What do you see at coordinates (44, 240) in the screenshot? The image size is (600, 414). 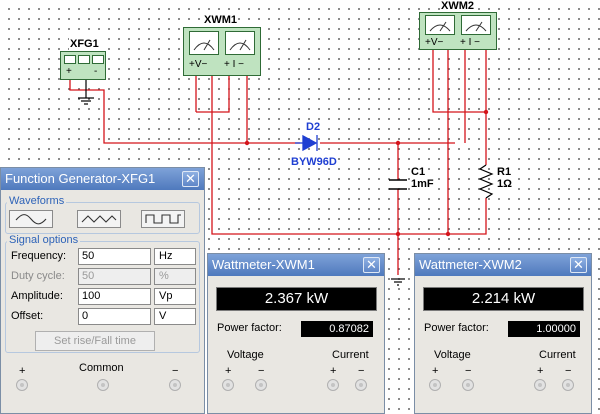 I see `signal-options-title: Signal options` at bounding box center [44, 240].